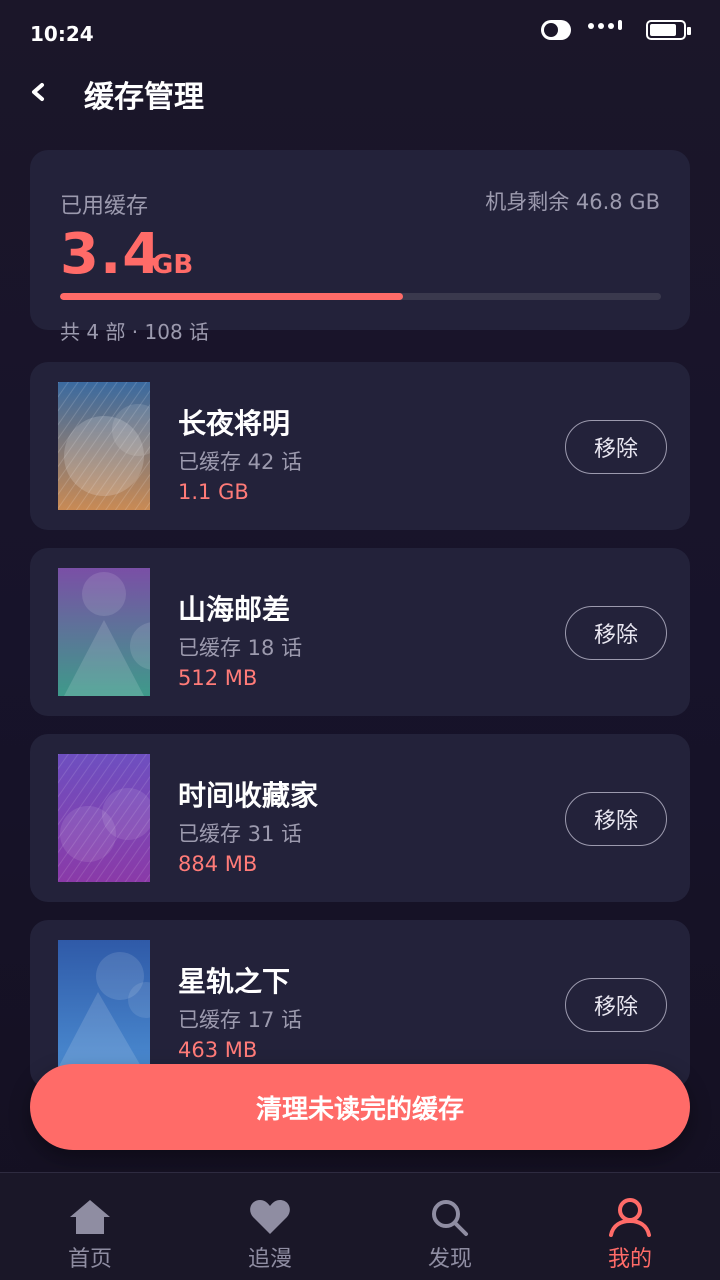 The height and width of the screenshot is (1280, 720). I want to click on back-button, so click(40, 92).